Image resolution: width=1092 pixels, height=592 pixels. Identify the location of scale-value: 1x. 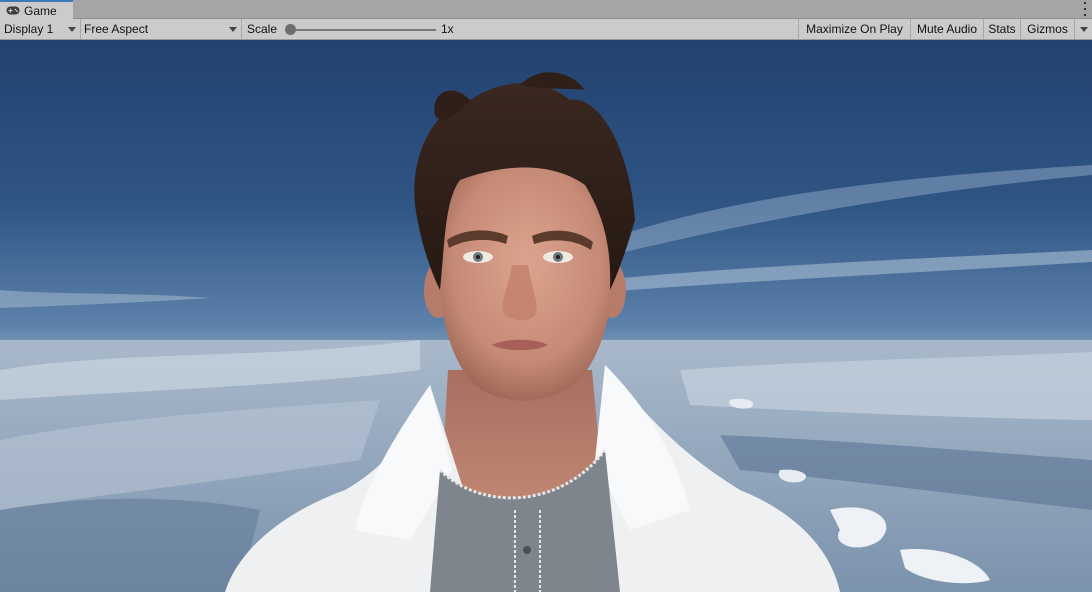
(447, 29).